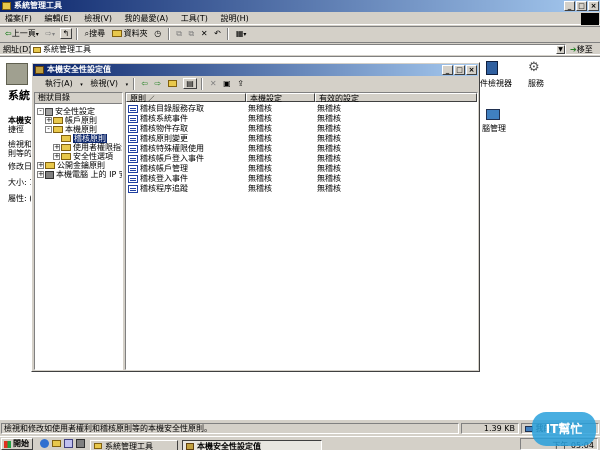 This screenshot has height=450, width=600. I want to click on go-button: ➔移至, so click(581, 49).